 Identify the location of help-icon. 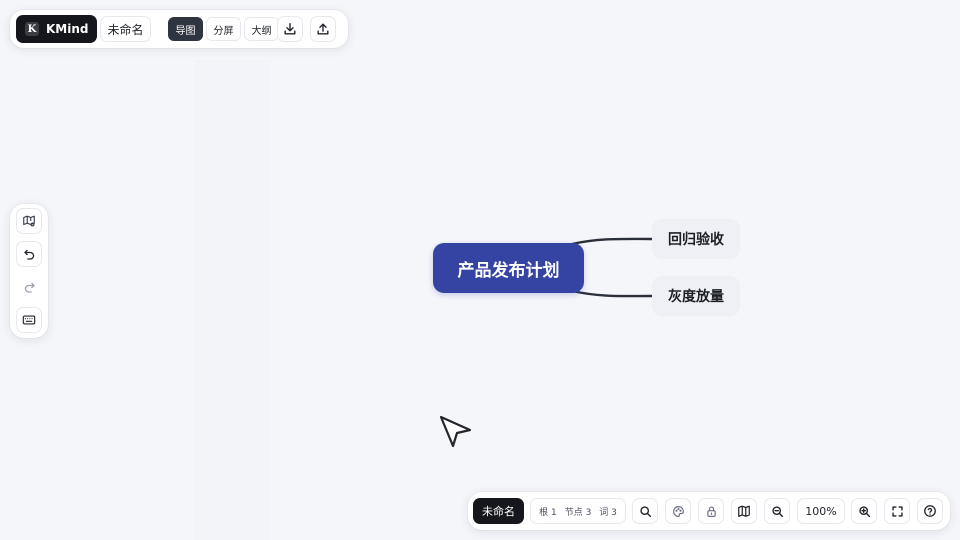
(930, 511).